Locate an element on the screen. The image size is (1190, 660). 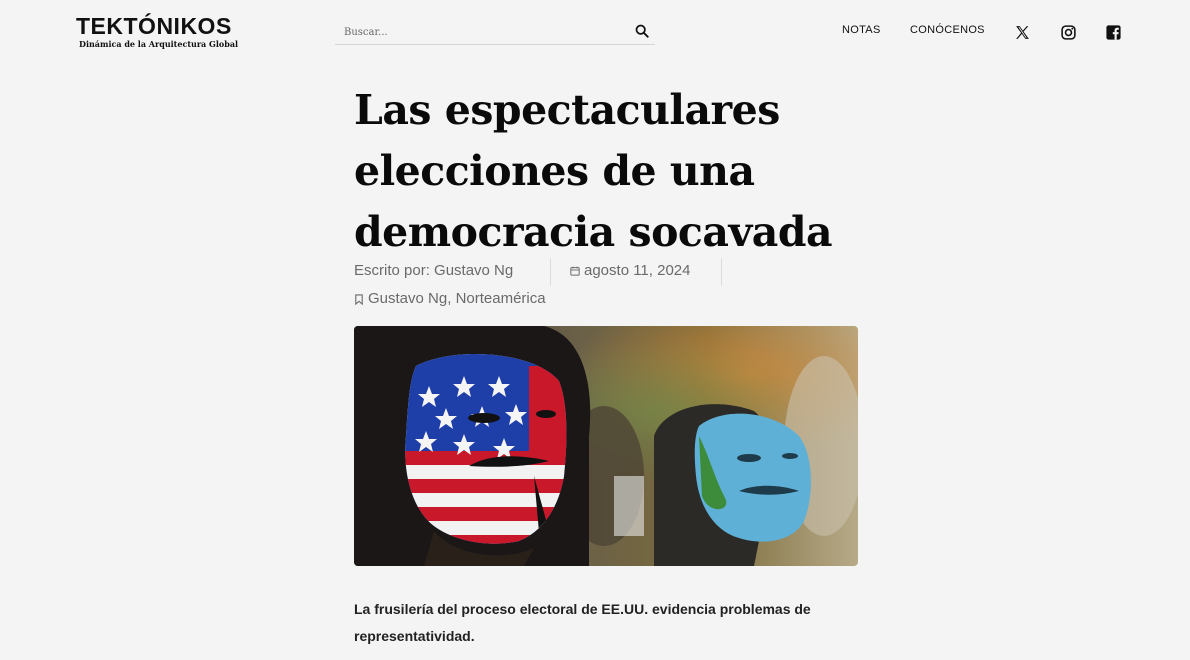
x-icon is located at coordinates (1022, 32).